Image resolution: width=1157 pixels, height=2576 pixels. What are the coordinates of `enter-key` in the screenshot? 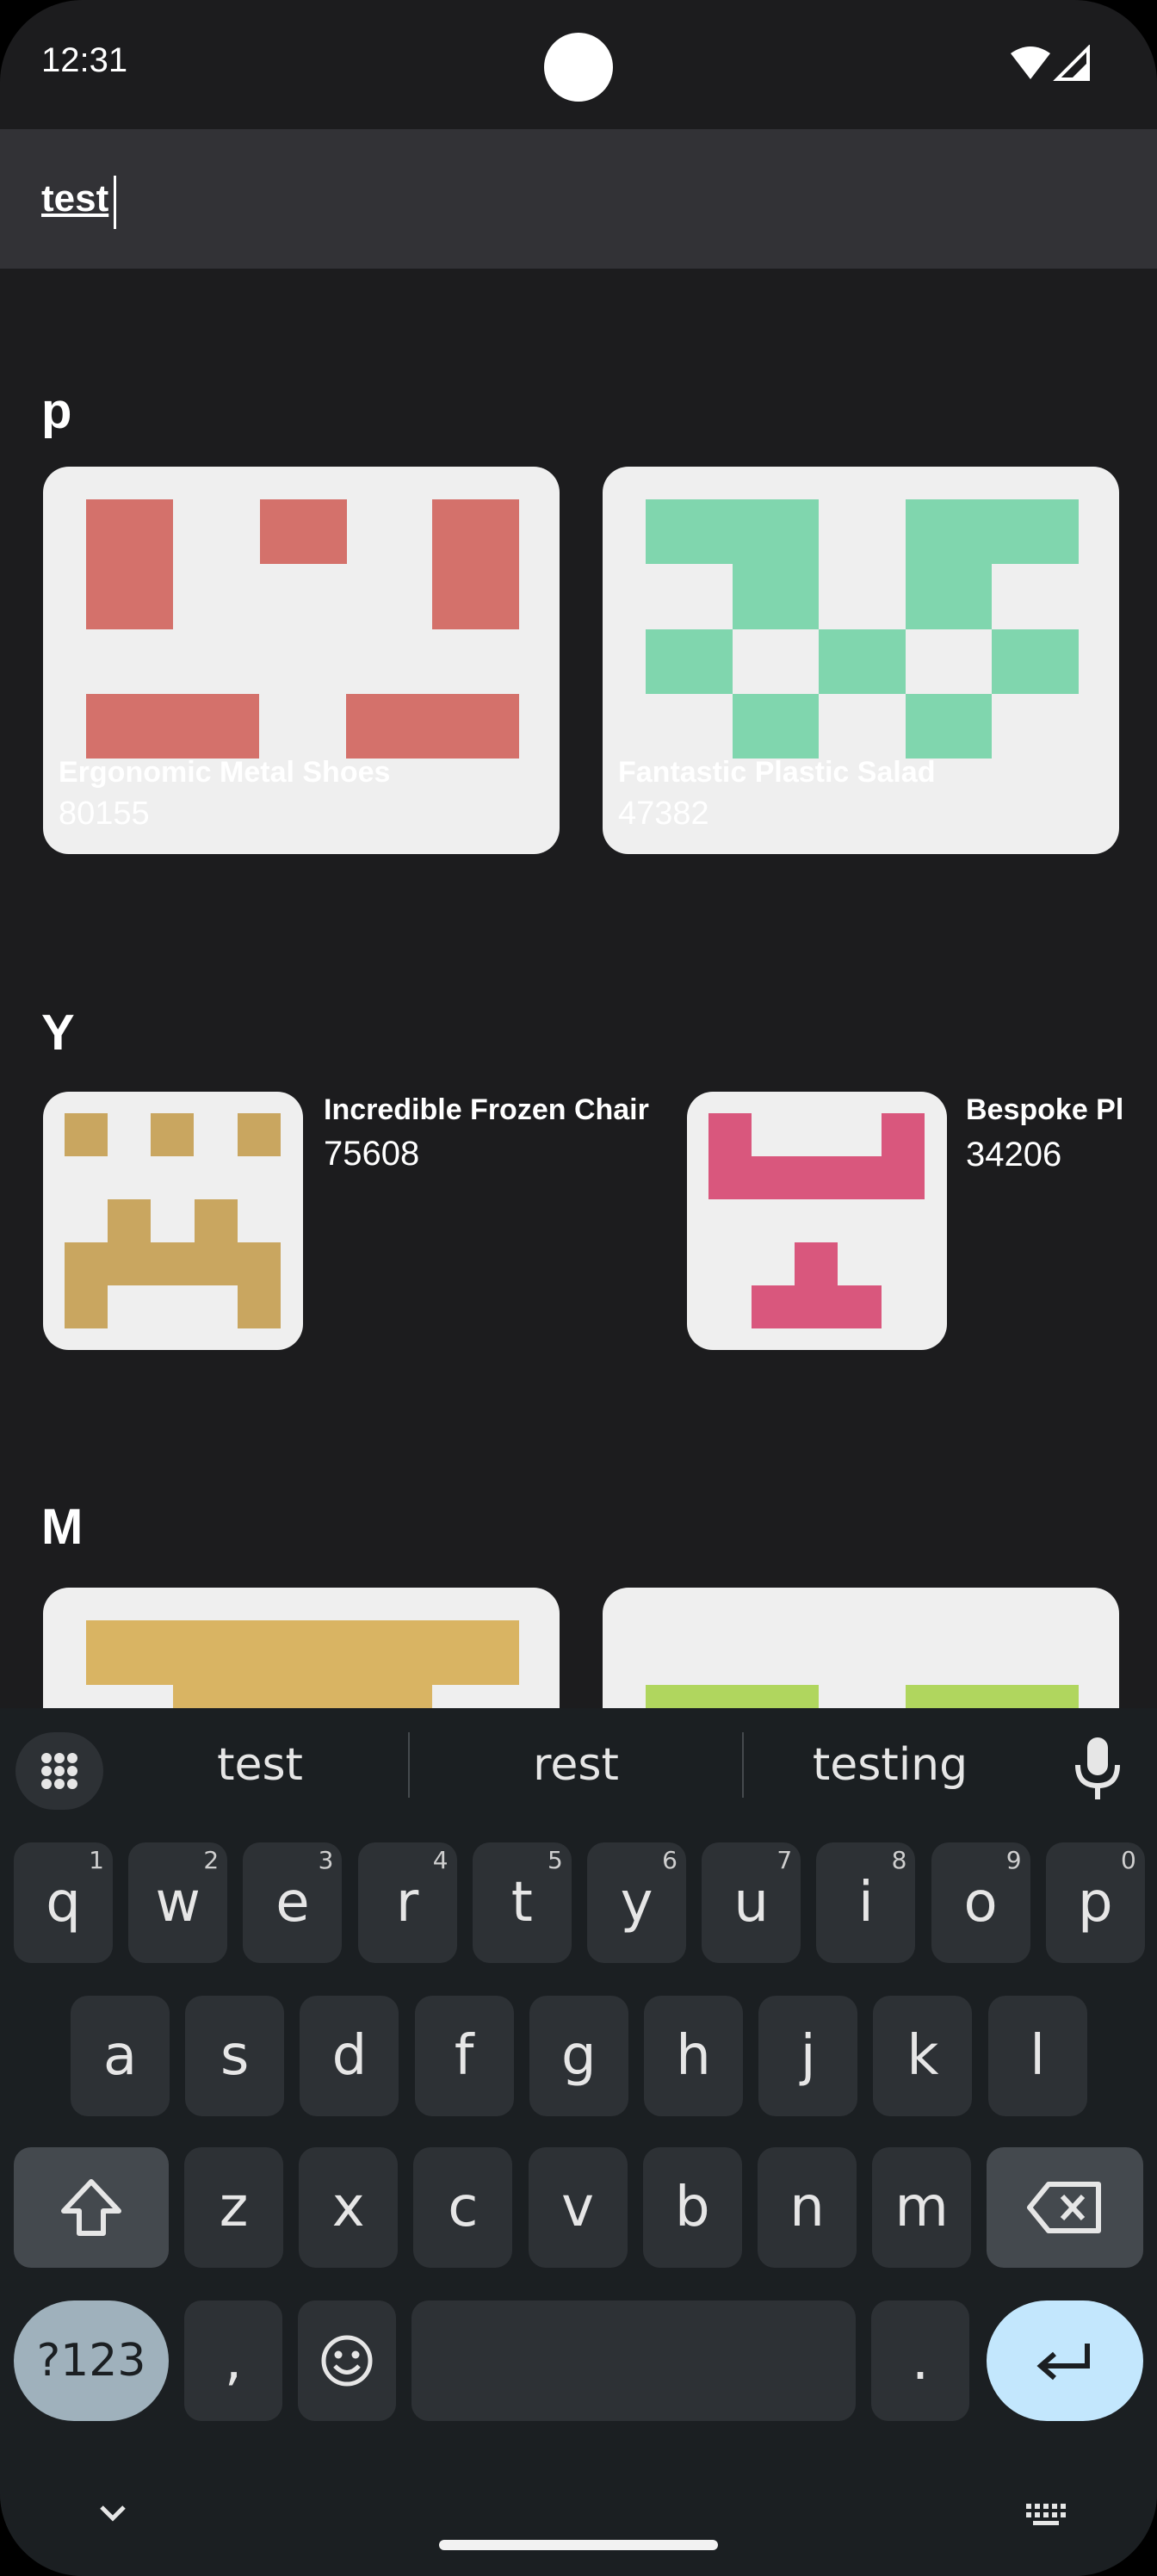 It's located at (1065, 2360).